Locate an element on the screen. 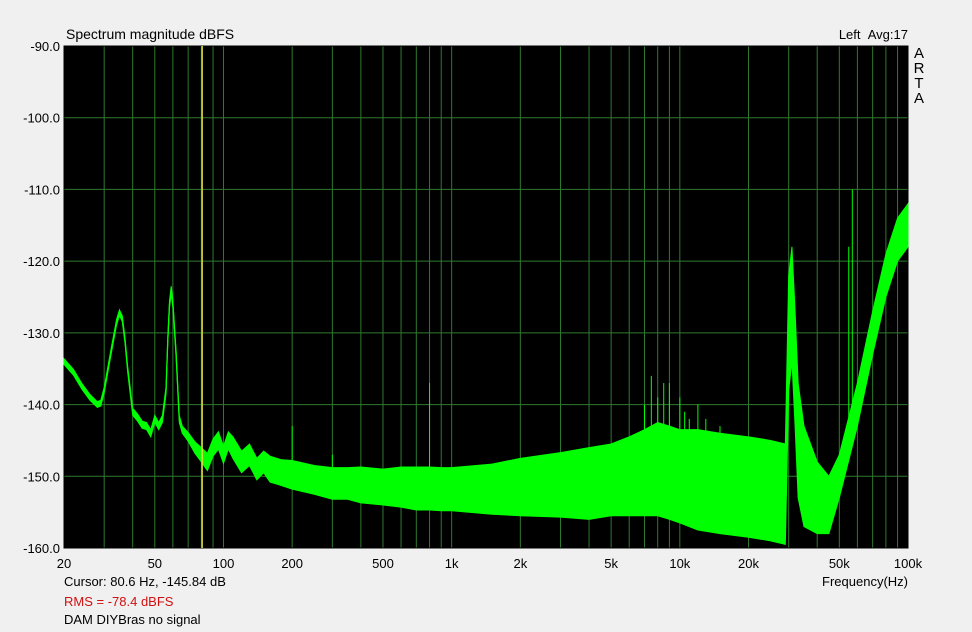  y-tick-label: -130.0 is located at coordinates (41, 333).